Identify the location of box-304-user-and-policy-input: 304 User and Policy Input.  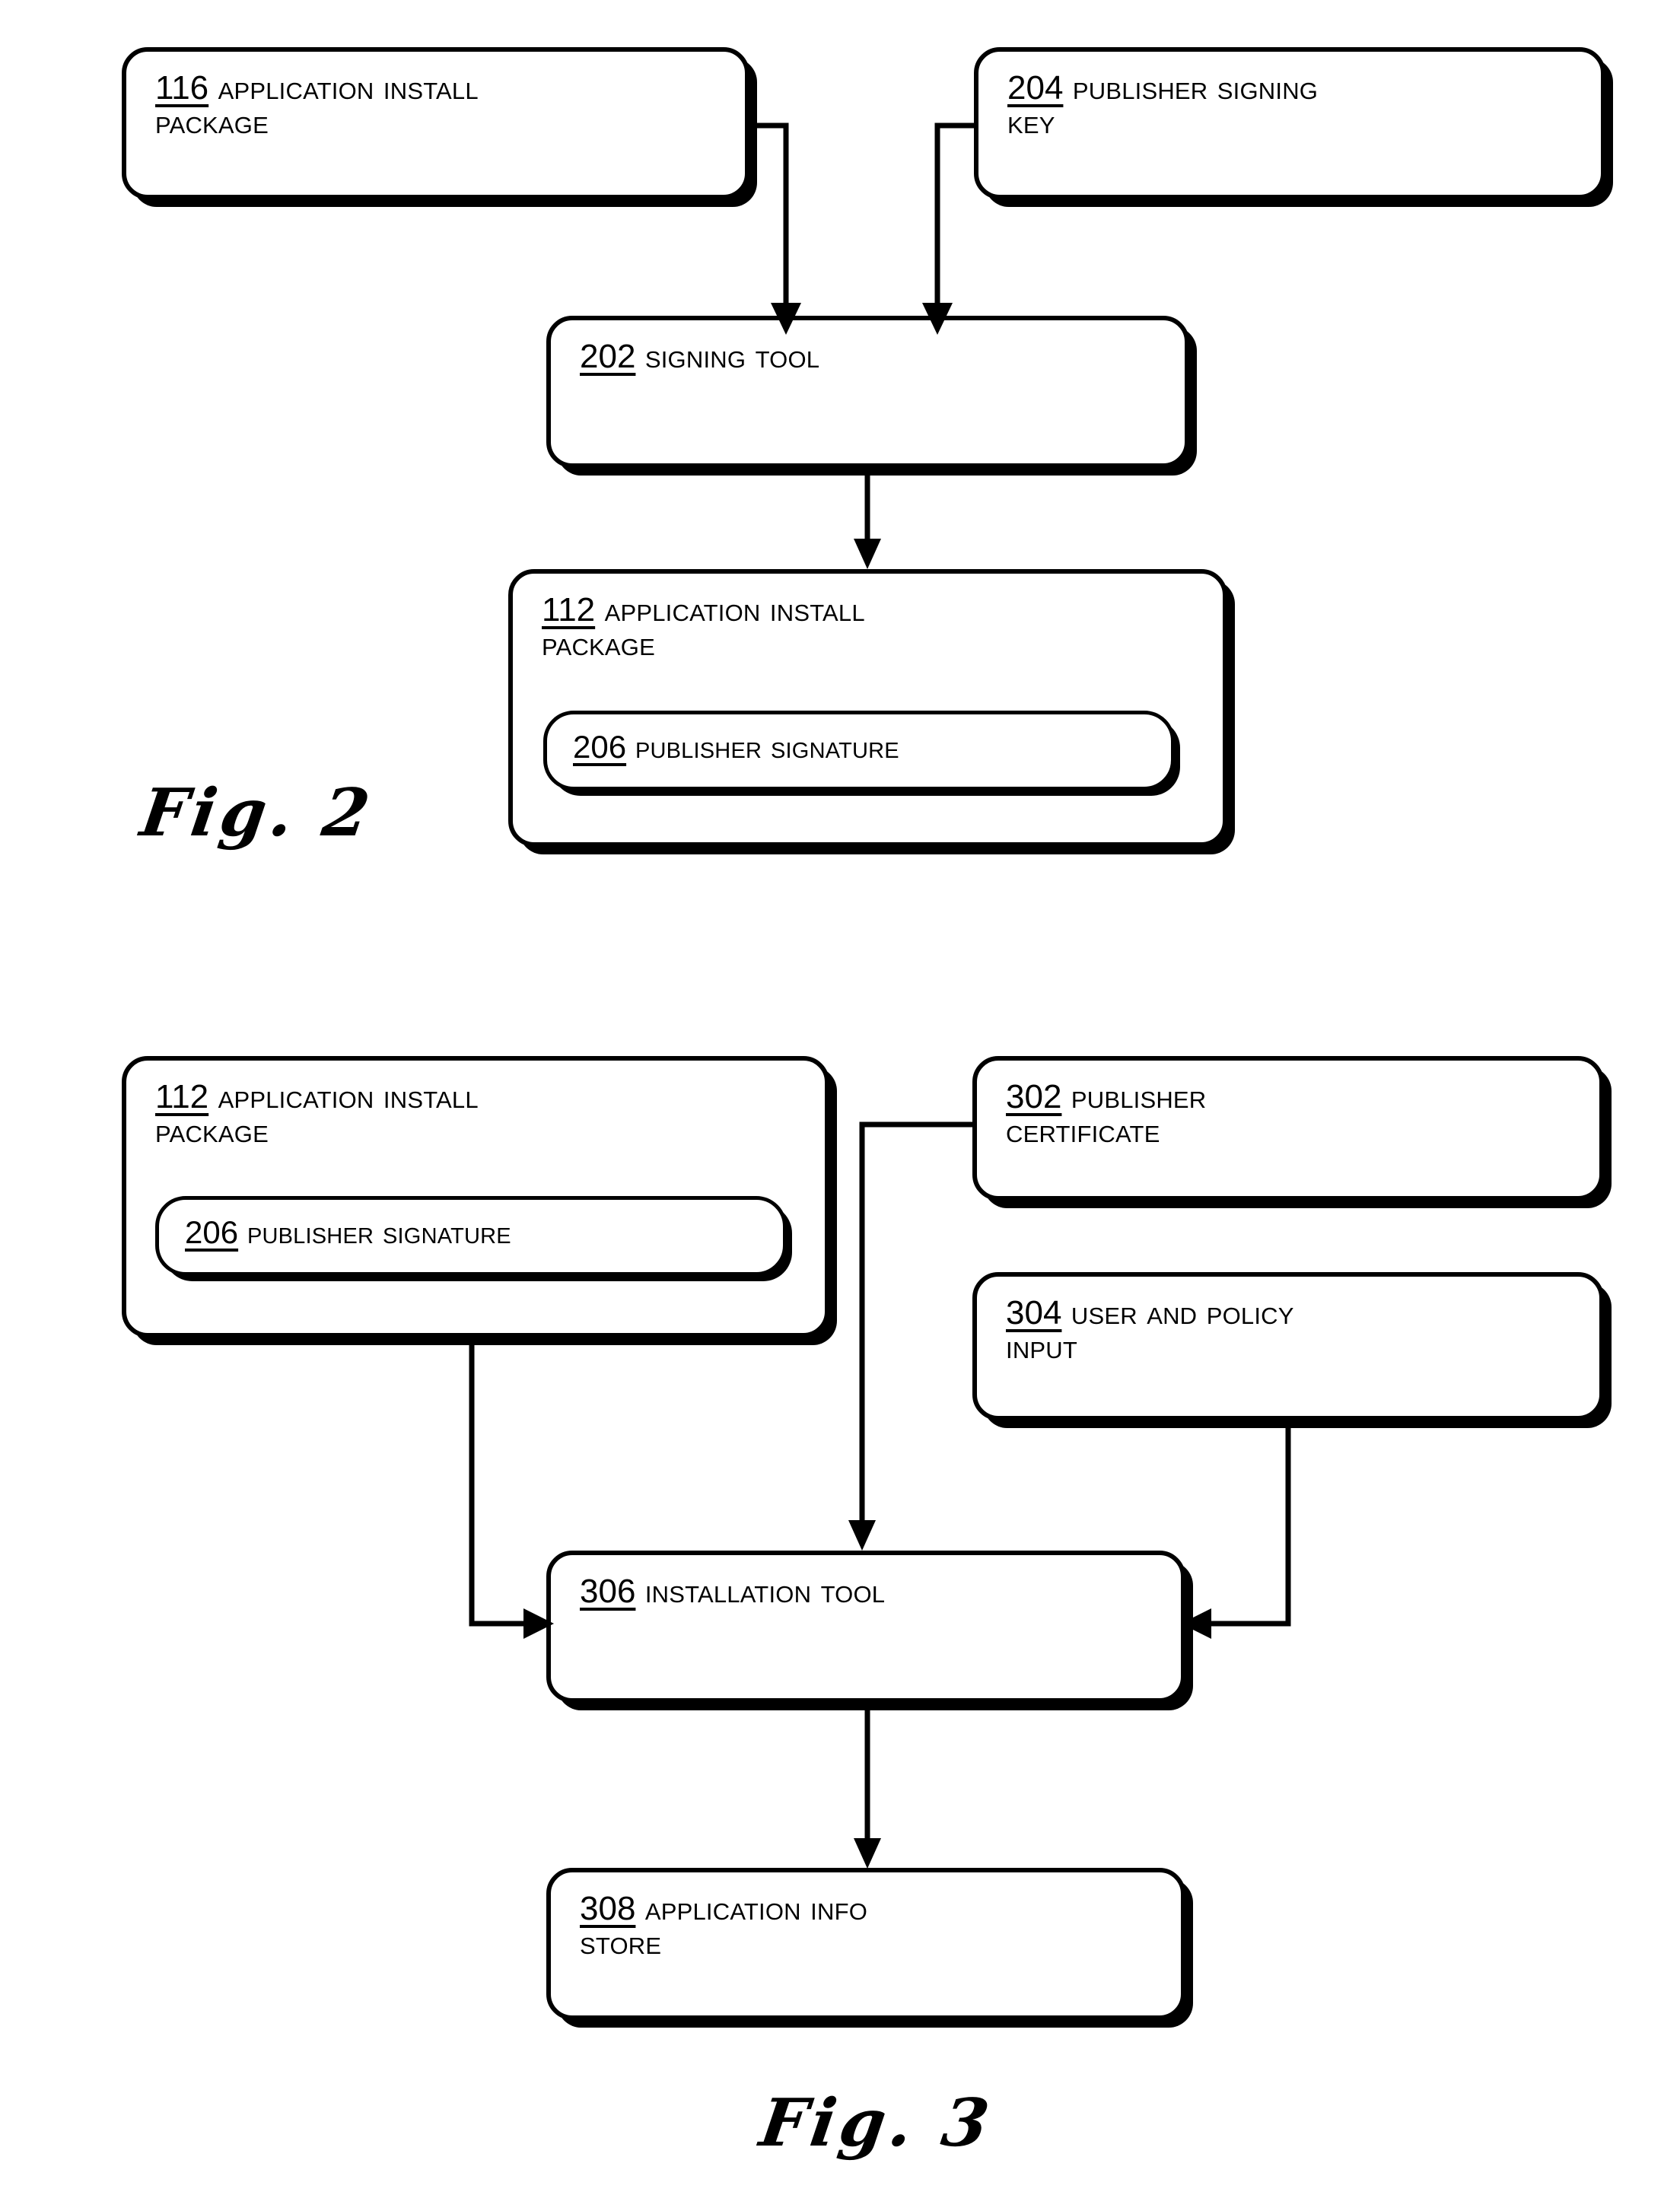
(1288, 1346).